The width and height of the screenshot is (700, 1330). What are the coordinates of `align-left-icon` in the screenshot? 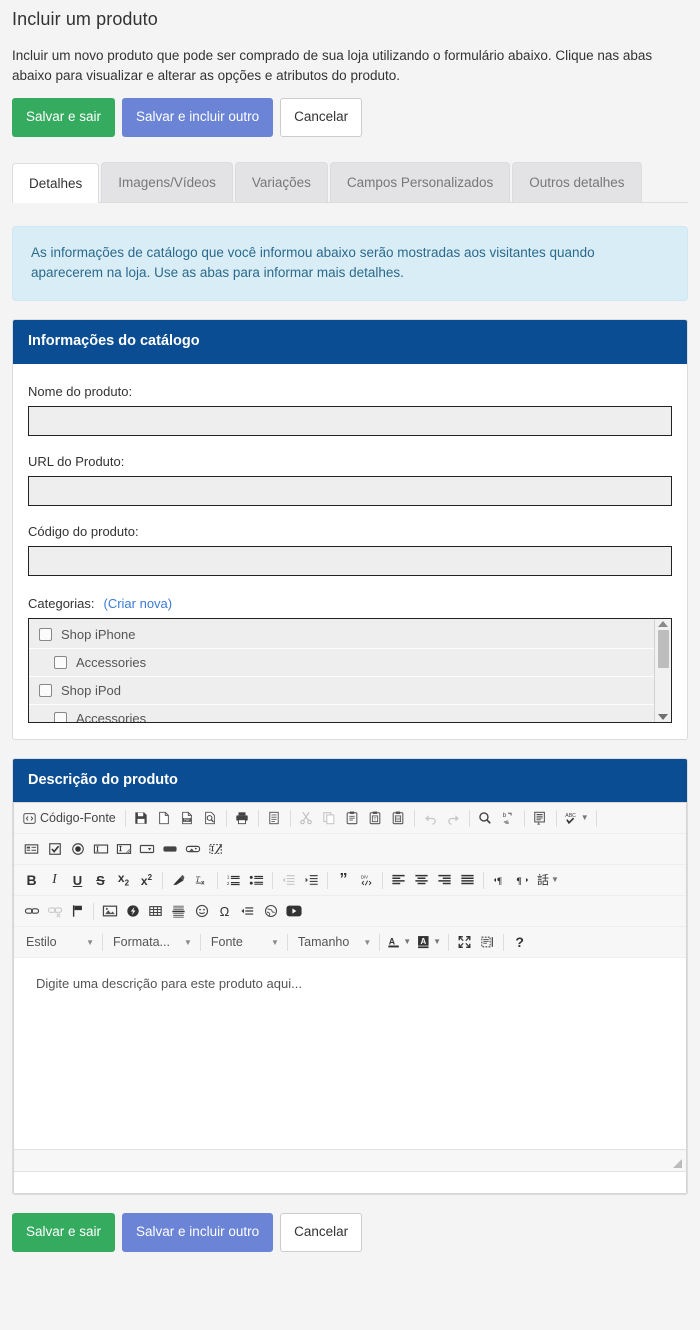 It's located at (398, 880).